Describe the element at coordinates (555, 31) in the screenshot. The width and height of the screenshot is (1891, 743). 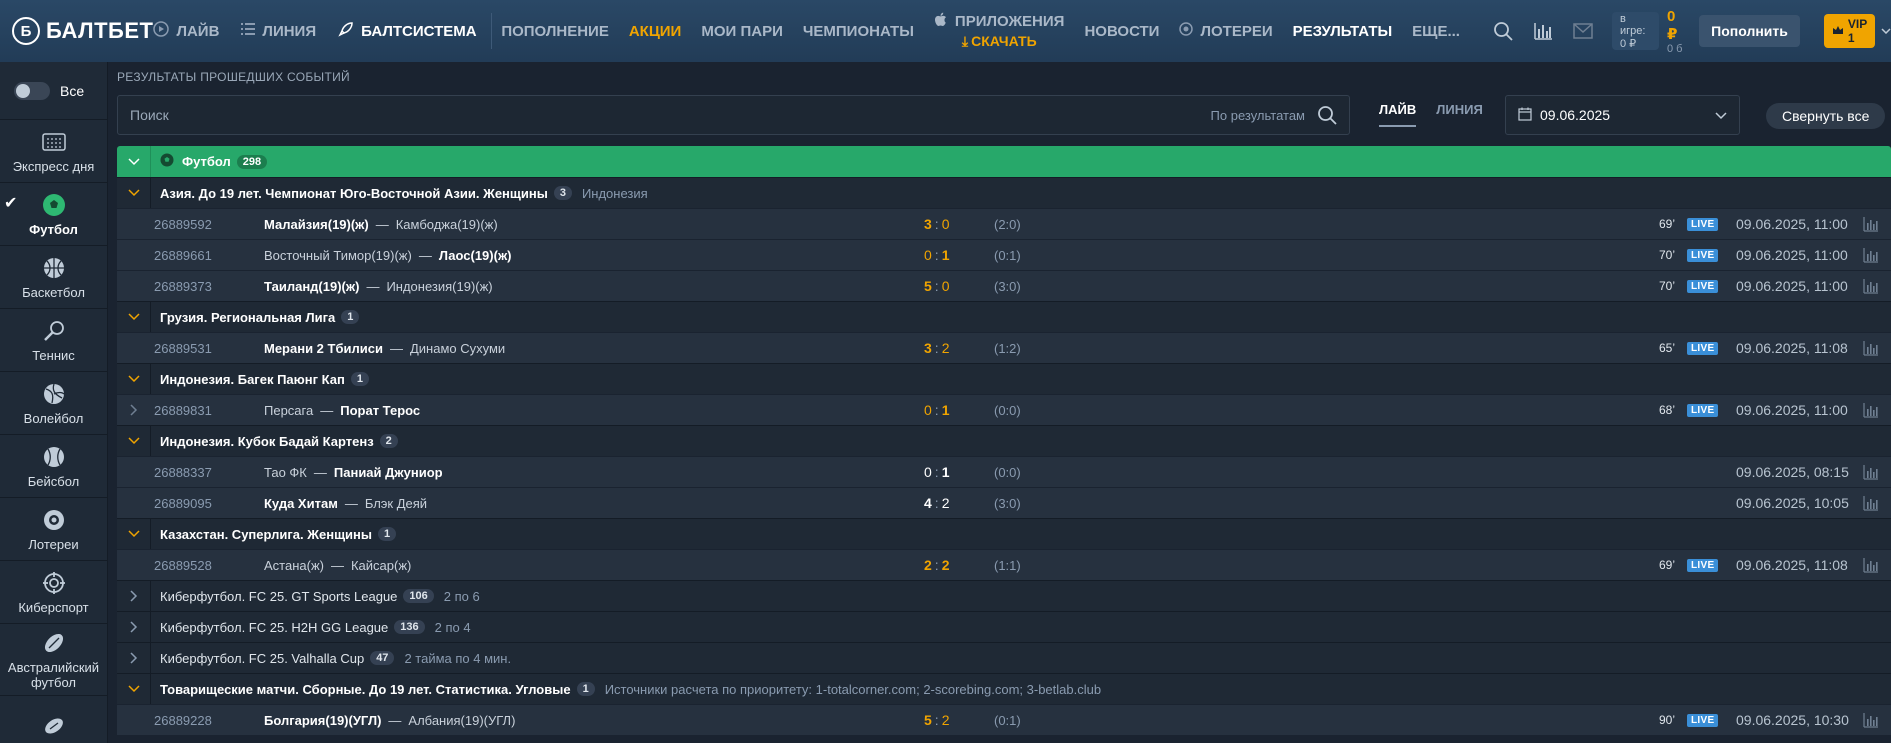
I see `nav-deposit: ПОПОЛНЕНИЕ` at that location.